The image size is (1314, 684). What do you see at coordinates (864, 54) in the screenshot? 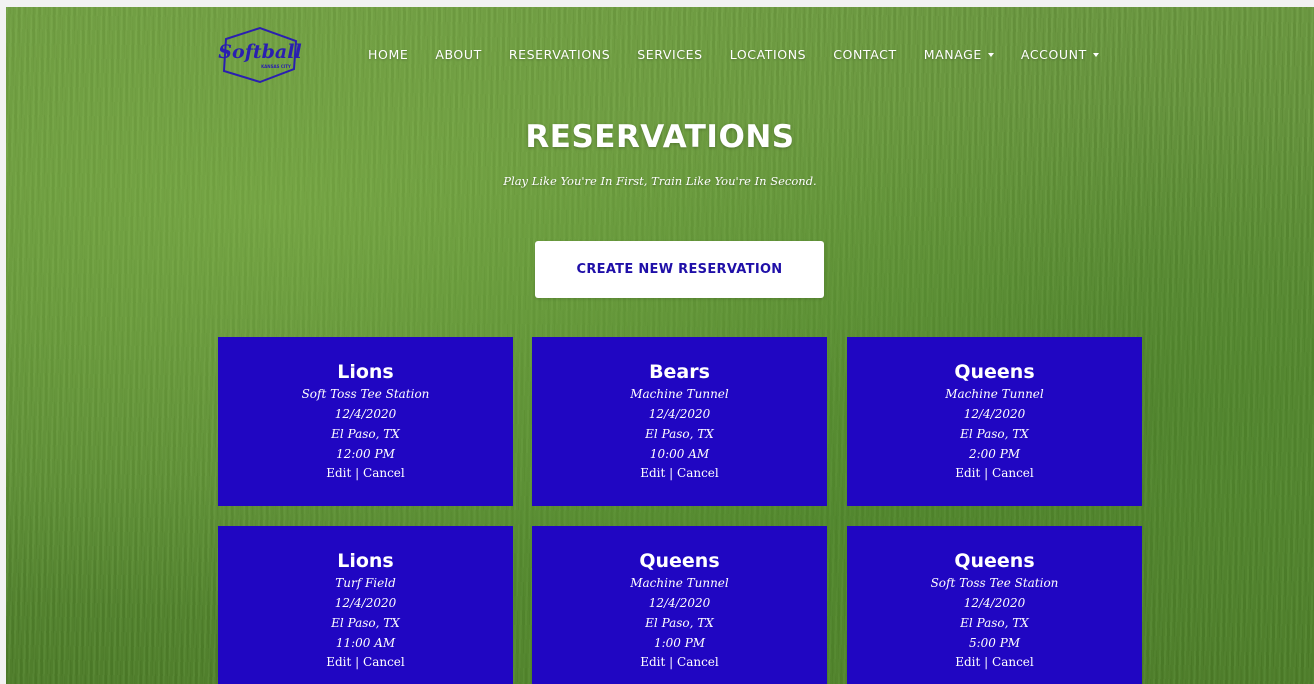
I see `nav-contact: CONTACT` at bounding box center [864, 54].